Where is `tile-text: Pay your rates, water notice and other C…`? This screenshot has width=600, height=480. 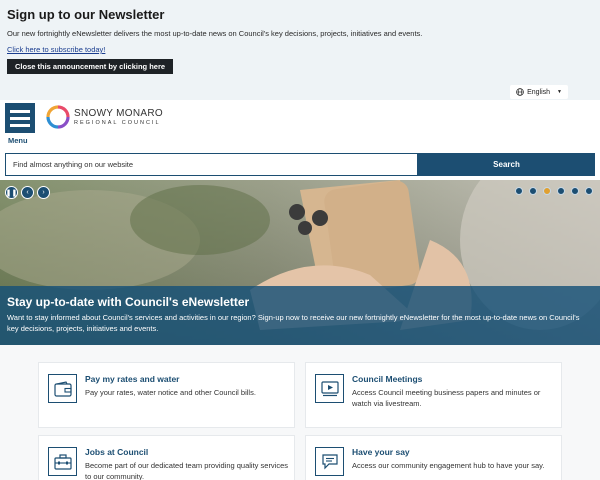 tile-text: Pay your rates, water notice and other C… is located at coordinates (170, 392).